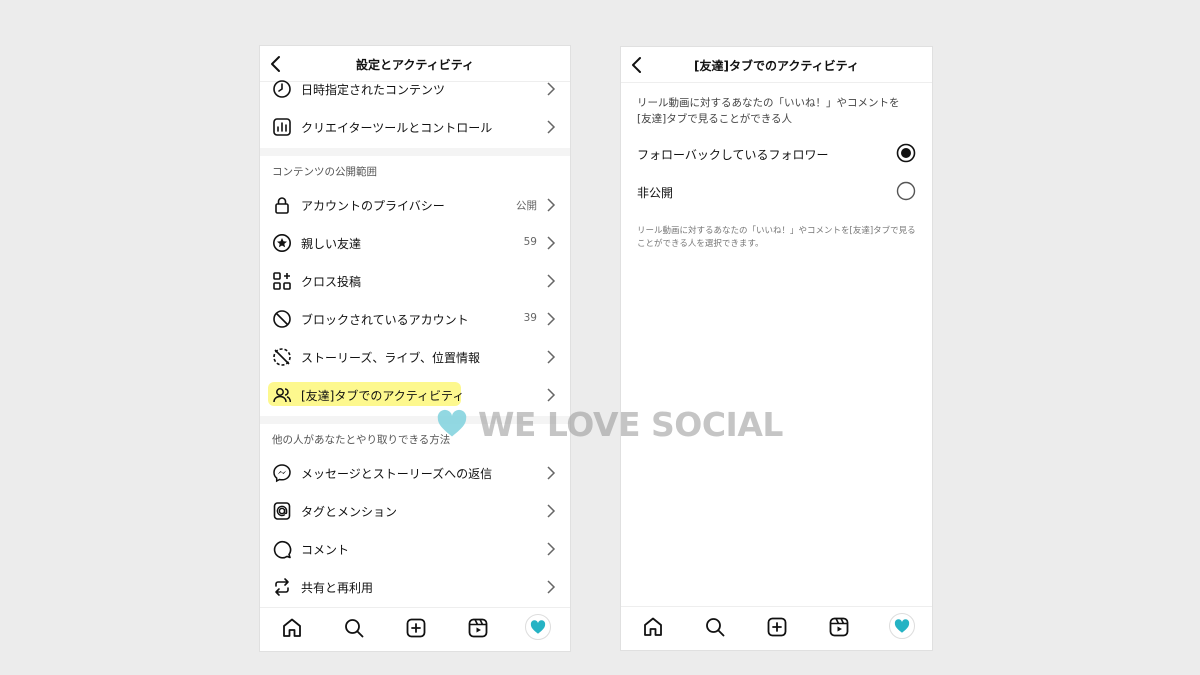 This screenshot has width=1200, height=675. I want to click on settings-item-stories-live-location: ストーリーズ、ライブ、位置情報, so click(415, 357).